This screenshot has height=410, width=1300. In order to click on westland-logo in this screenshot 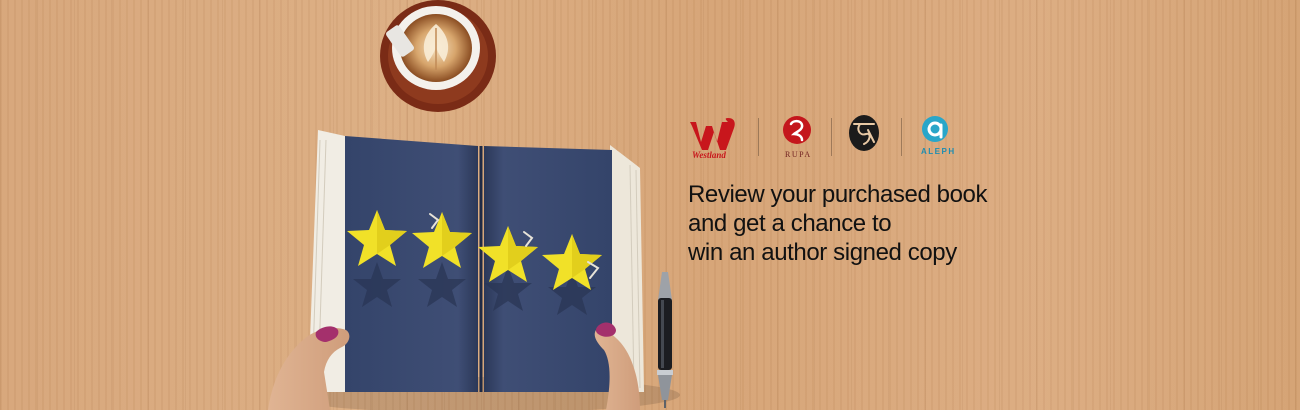, I will do `click(712, 134)`.